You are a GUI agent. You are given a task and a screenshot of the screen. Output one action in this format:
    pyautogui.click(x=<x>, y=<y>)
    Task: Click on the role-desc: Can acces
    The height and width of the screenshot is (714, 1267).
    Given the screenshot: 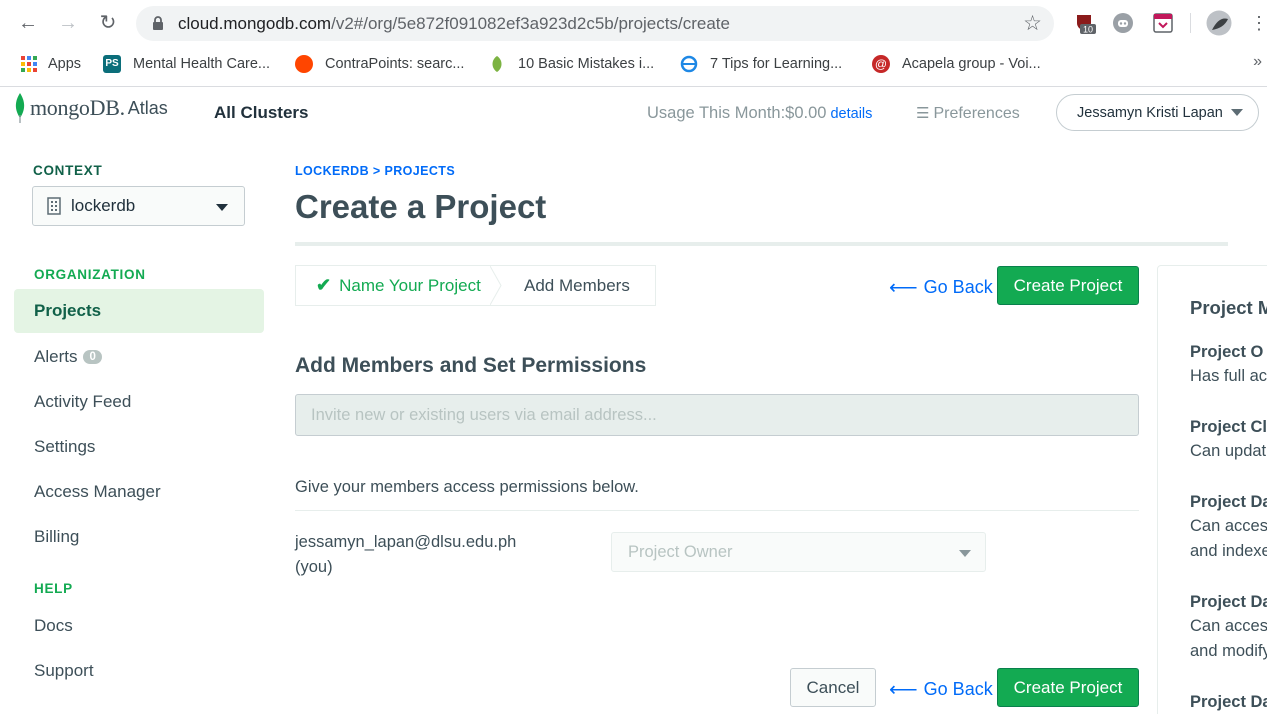 What is the action you would take?
    pyautogui.click(x=1228, y=526)
    